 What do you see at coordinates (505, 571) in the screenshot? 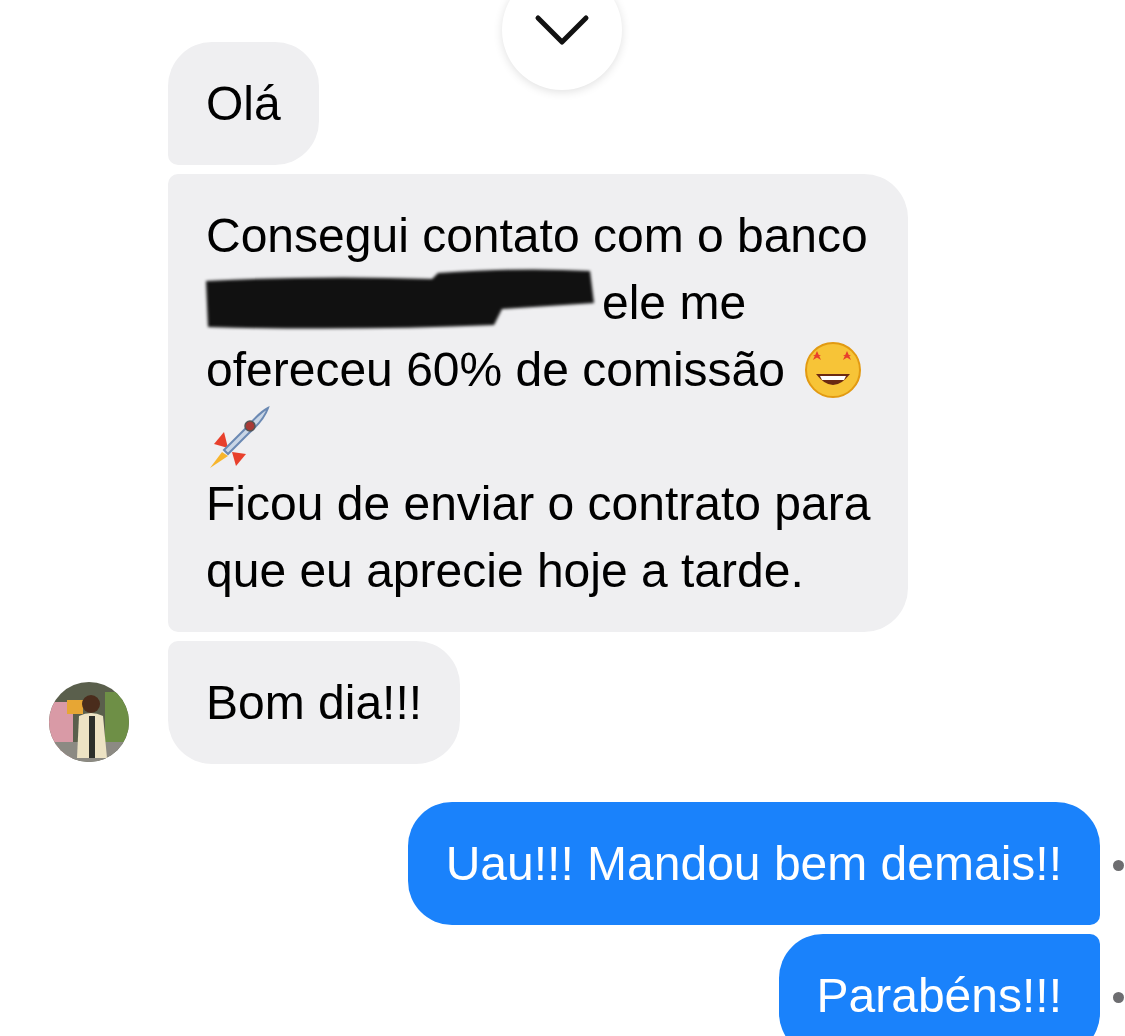
I see `message-text: que eu aprecie hoje a tarde.` at bounding box center [505, 571].